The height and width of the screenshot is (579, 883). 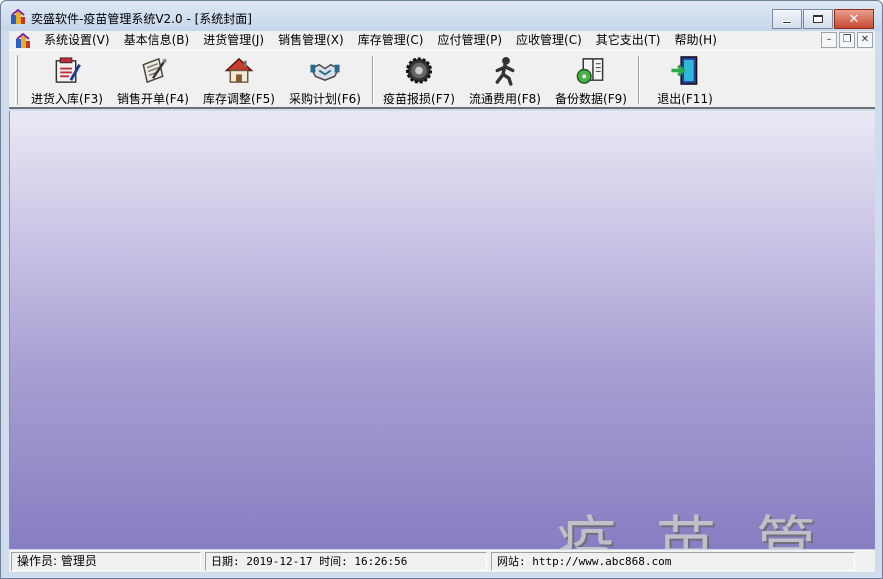 I want to click on inventory-adjust-button: 库存调整(F5), so click(x=239, y=80).